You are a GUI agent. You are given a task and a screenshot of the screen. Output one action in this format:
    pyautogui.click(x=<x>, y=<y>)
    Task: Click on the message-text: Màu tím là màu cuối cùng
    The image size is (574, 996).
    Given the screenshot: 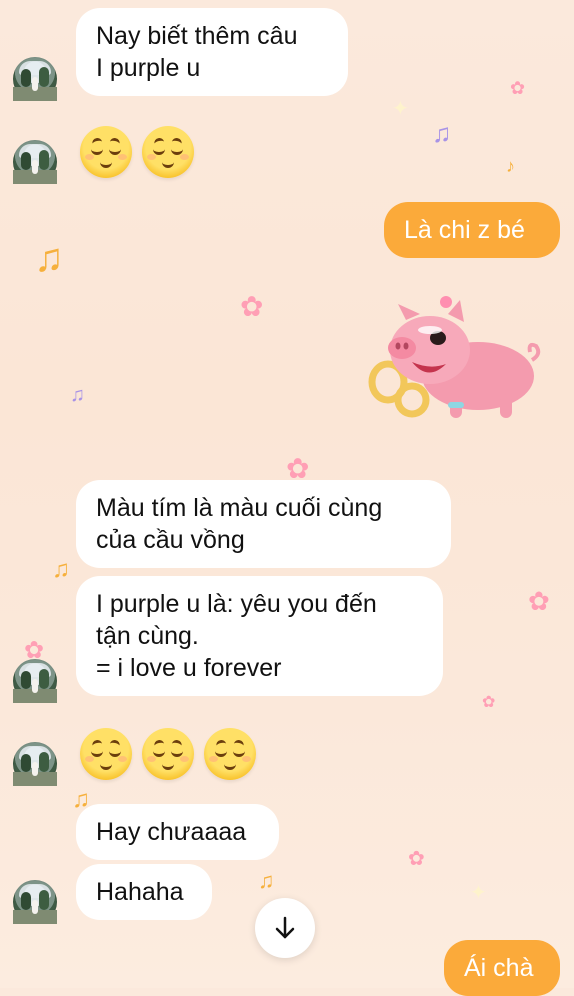 What is the action you would take?
    pyautogui.click(x=239, y=508)
    